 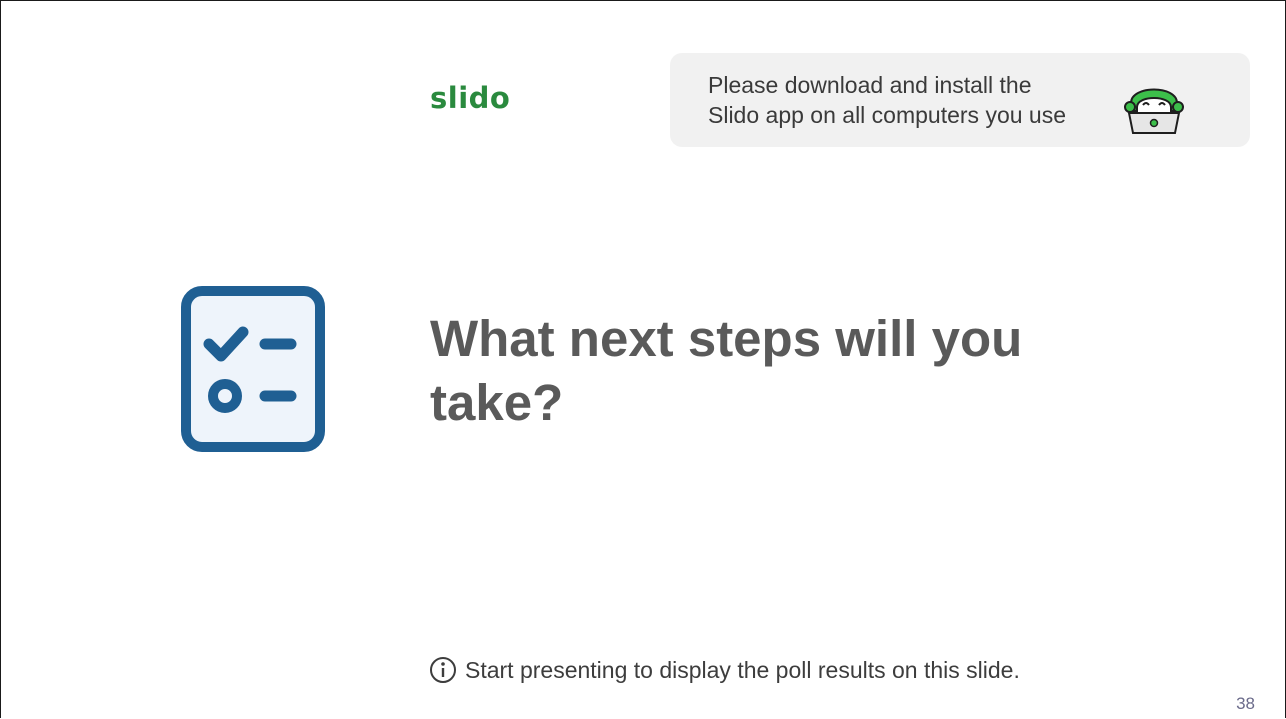 What do you see at coordinates (1154, 111) in the screenshot?
I see `mascot-icon` at bounding box center [1154, 111].